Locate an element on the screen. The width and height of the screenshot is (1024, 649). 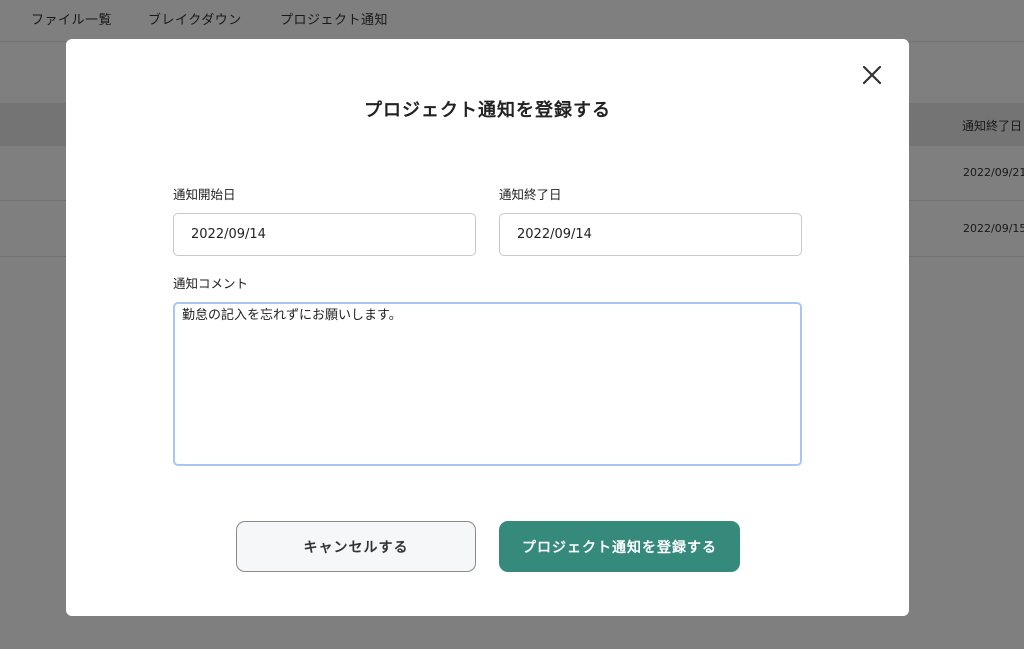
close-button is located at coordinates (872, 75).